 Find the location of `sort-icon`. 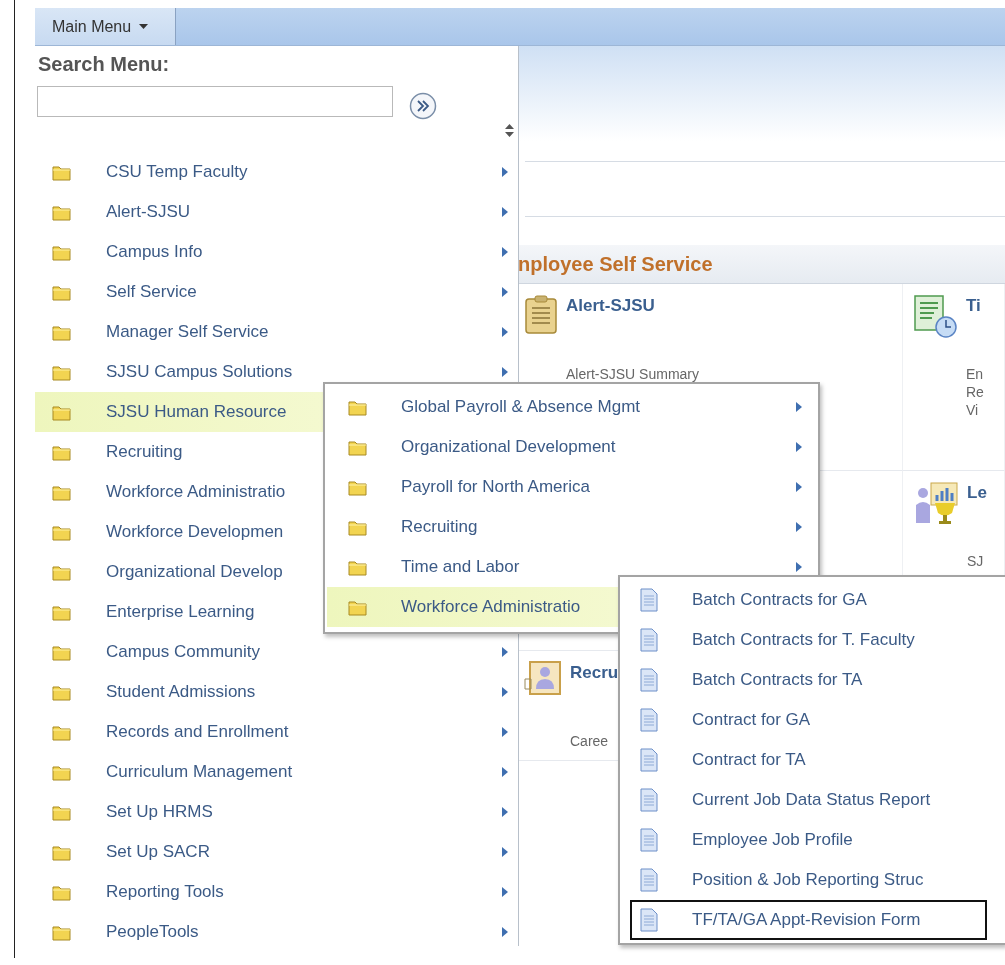

sort-icon is located at coordinates (509, 130).